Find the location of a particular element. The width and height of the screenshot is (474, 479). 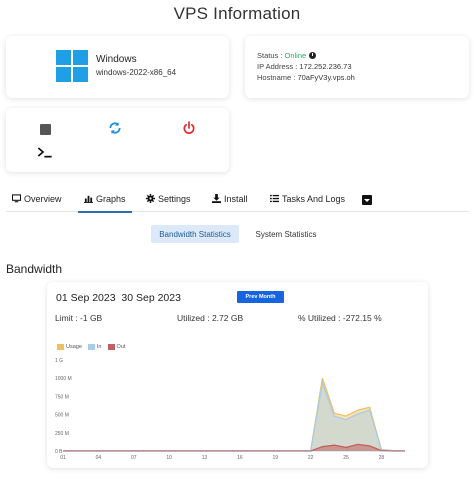

ip-line: IP Address : 172.252.236.73 is located at coordinates (306, 66).